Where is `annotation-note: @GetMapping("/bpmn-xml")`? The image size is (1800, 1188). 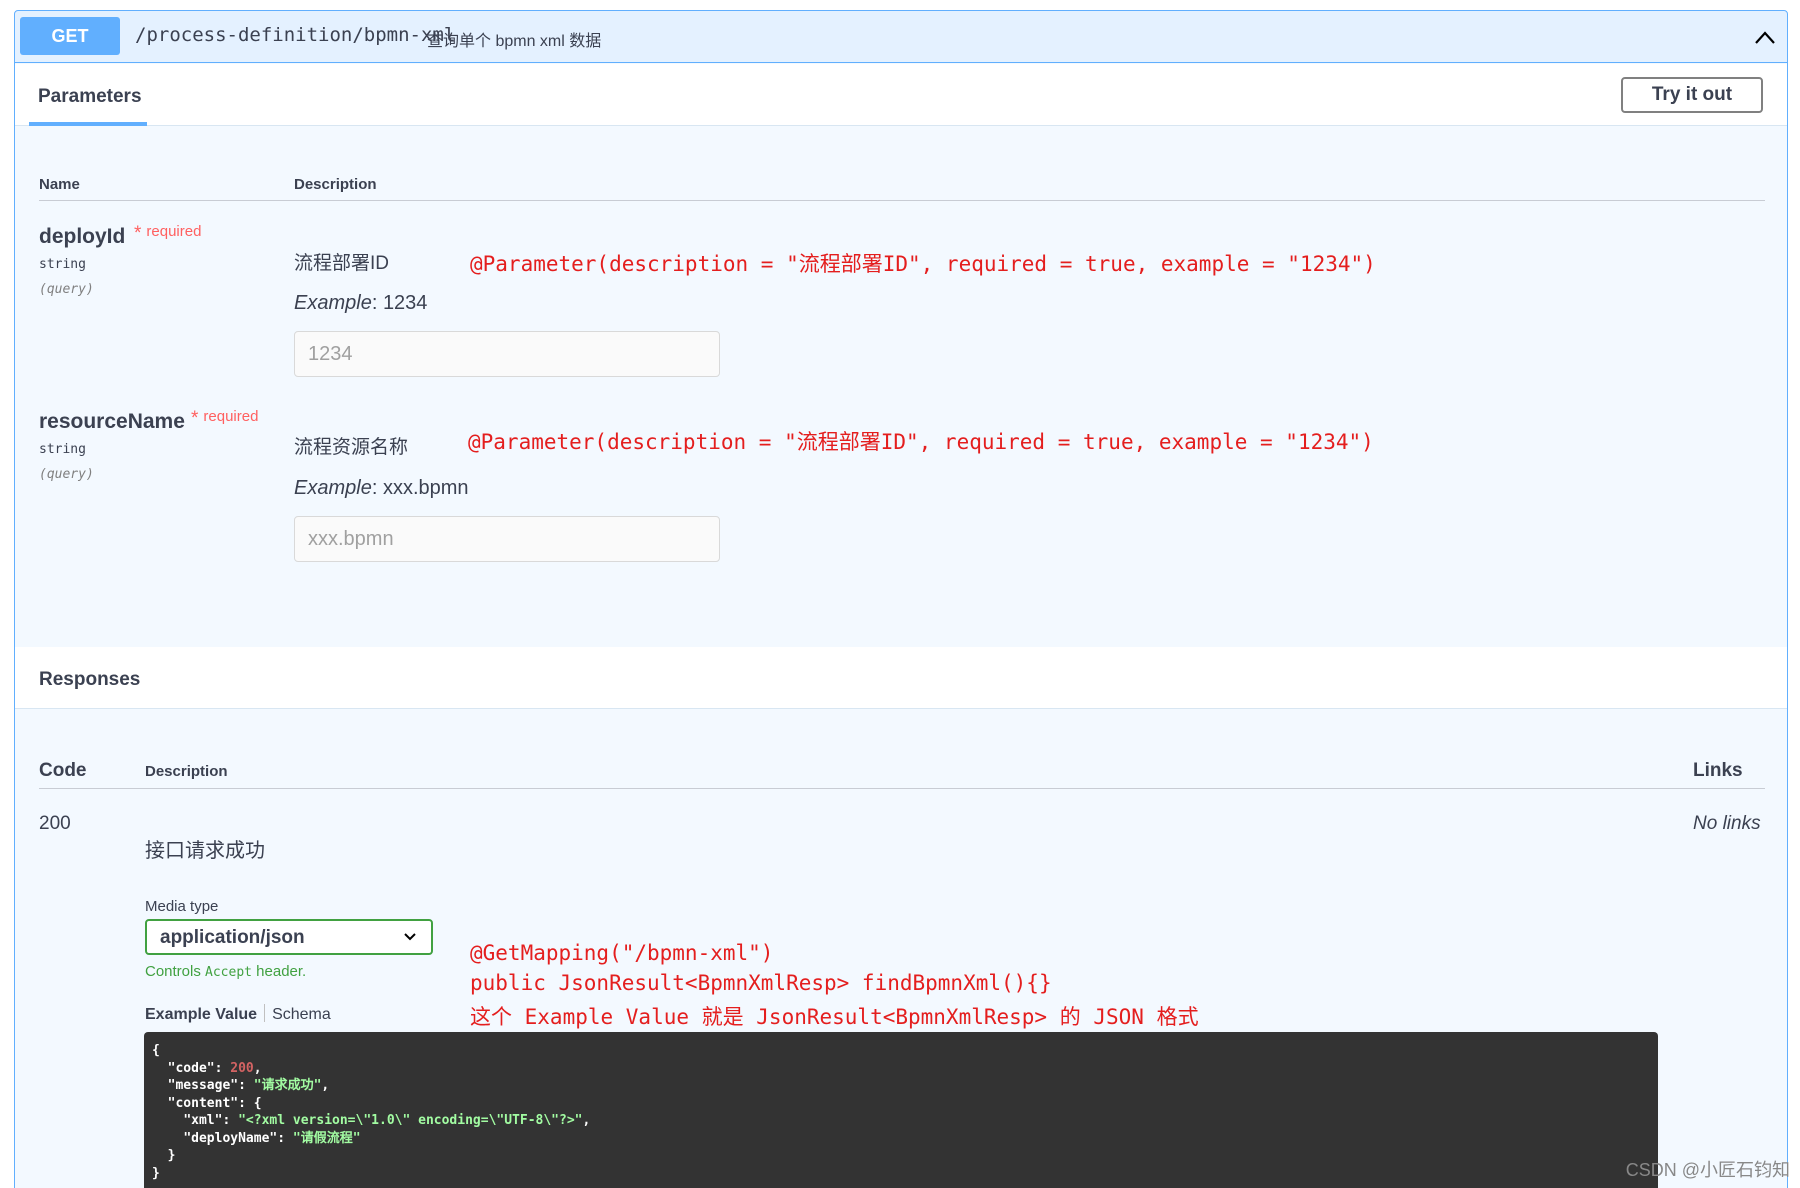 annotation-note: @GetMapping("/bpmn-xml") is located at coordinates (622, 953).